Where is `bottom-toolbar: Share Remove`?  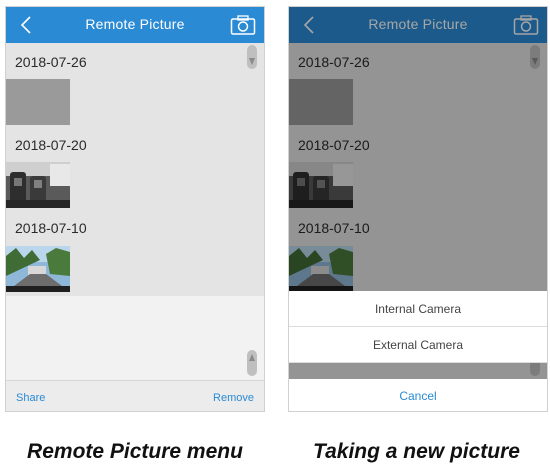 bottom-toolbar: Share Remove is located at coordinates (135, 395).